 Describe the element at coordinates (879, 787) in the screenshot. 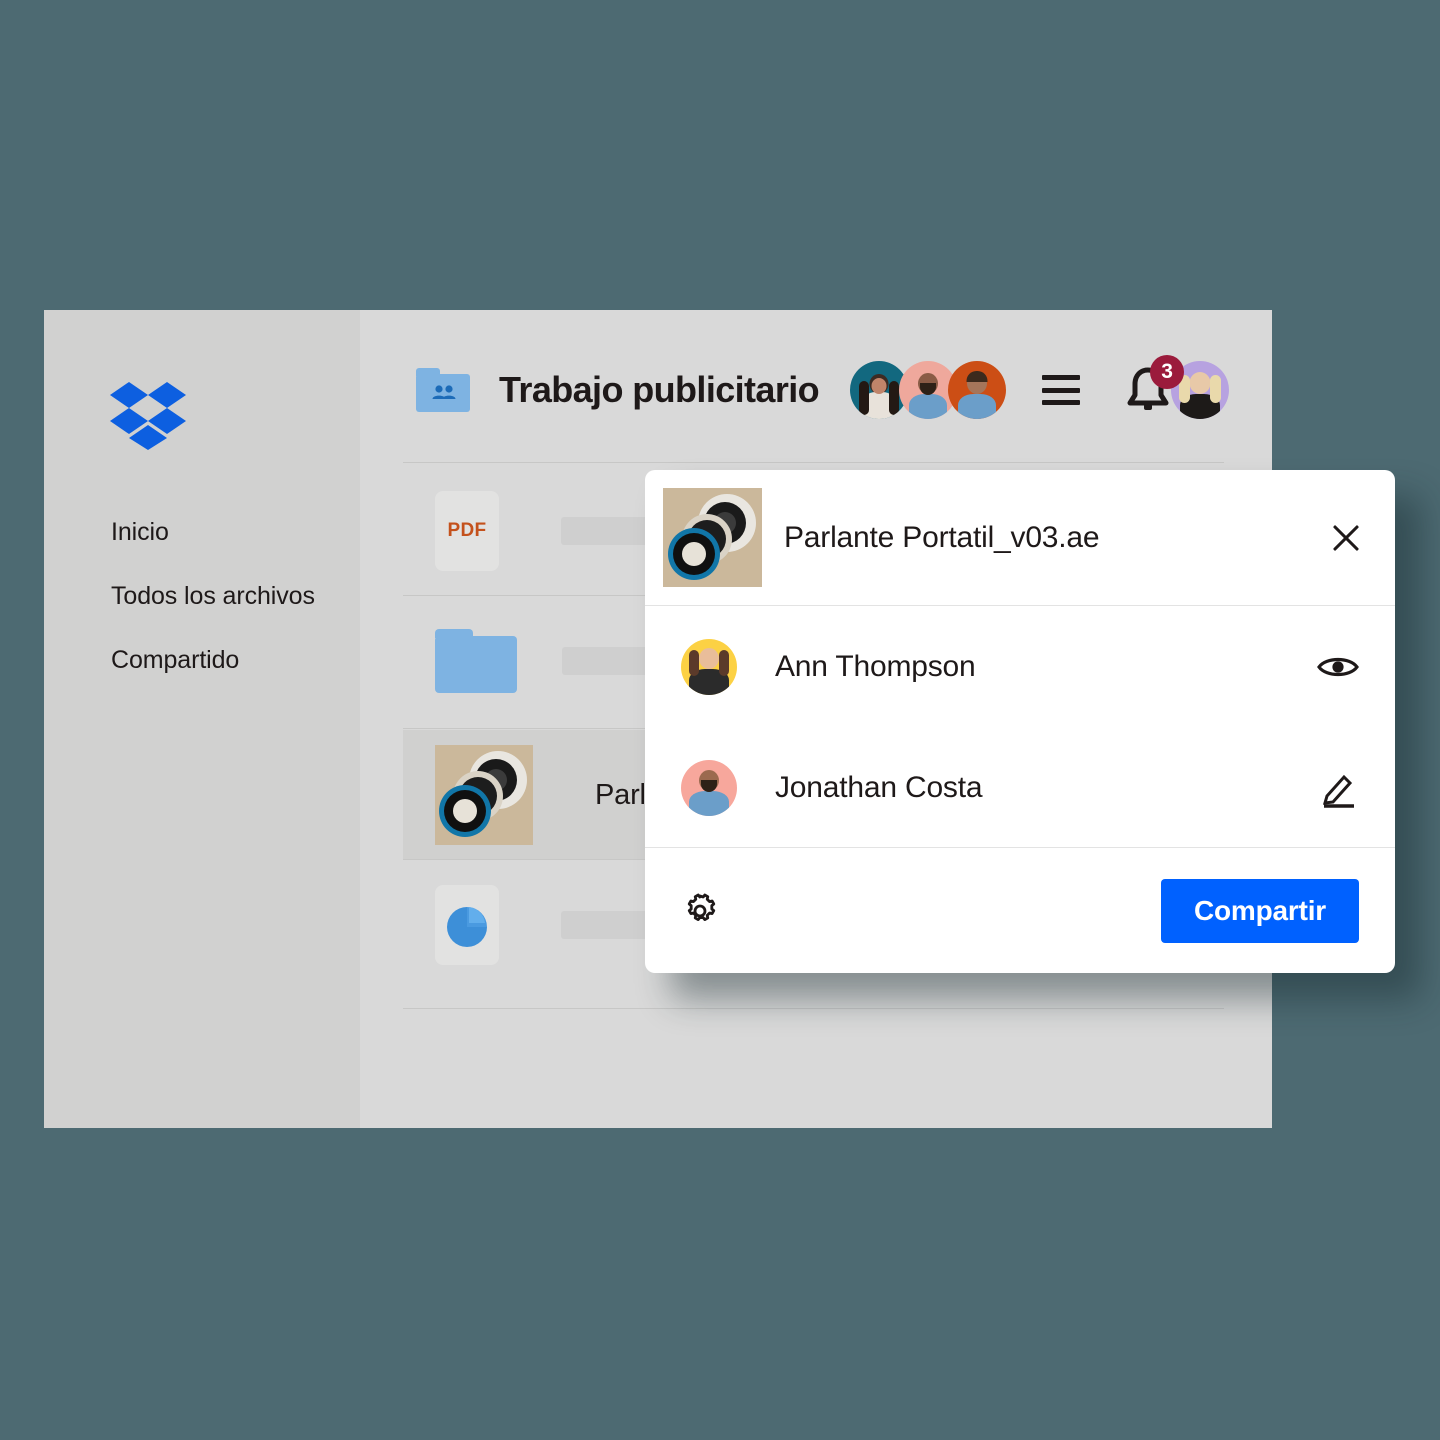

I see `person-name: Jonathan Costa` at that location.